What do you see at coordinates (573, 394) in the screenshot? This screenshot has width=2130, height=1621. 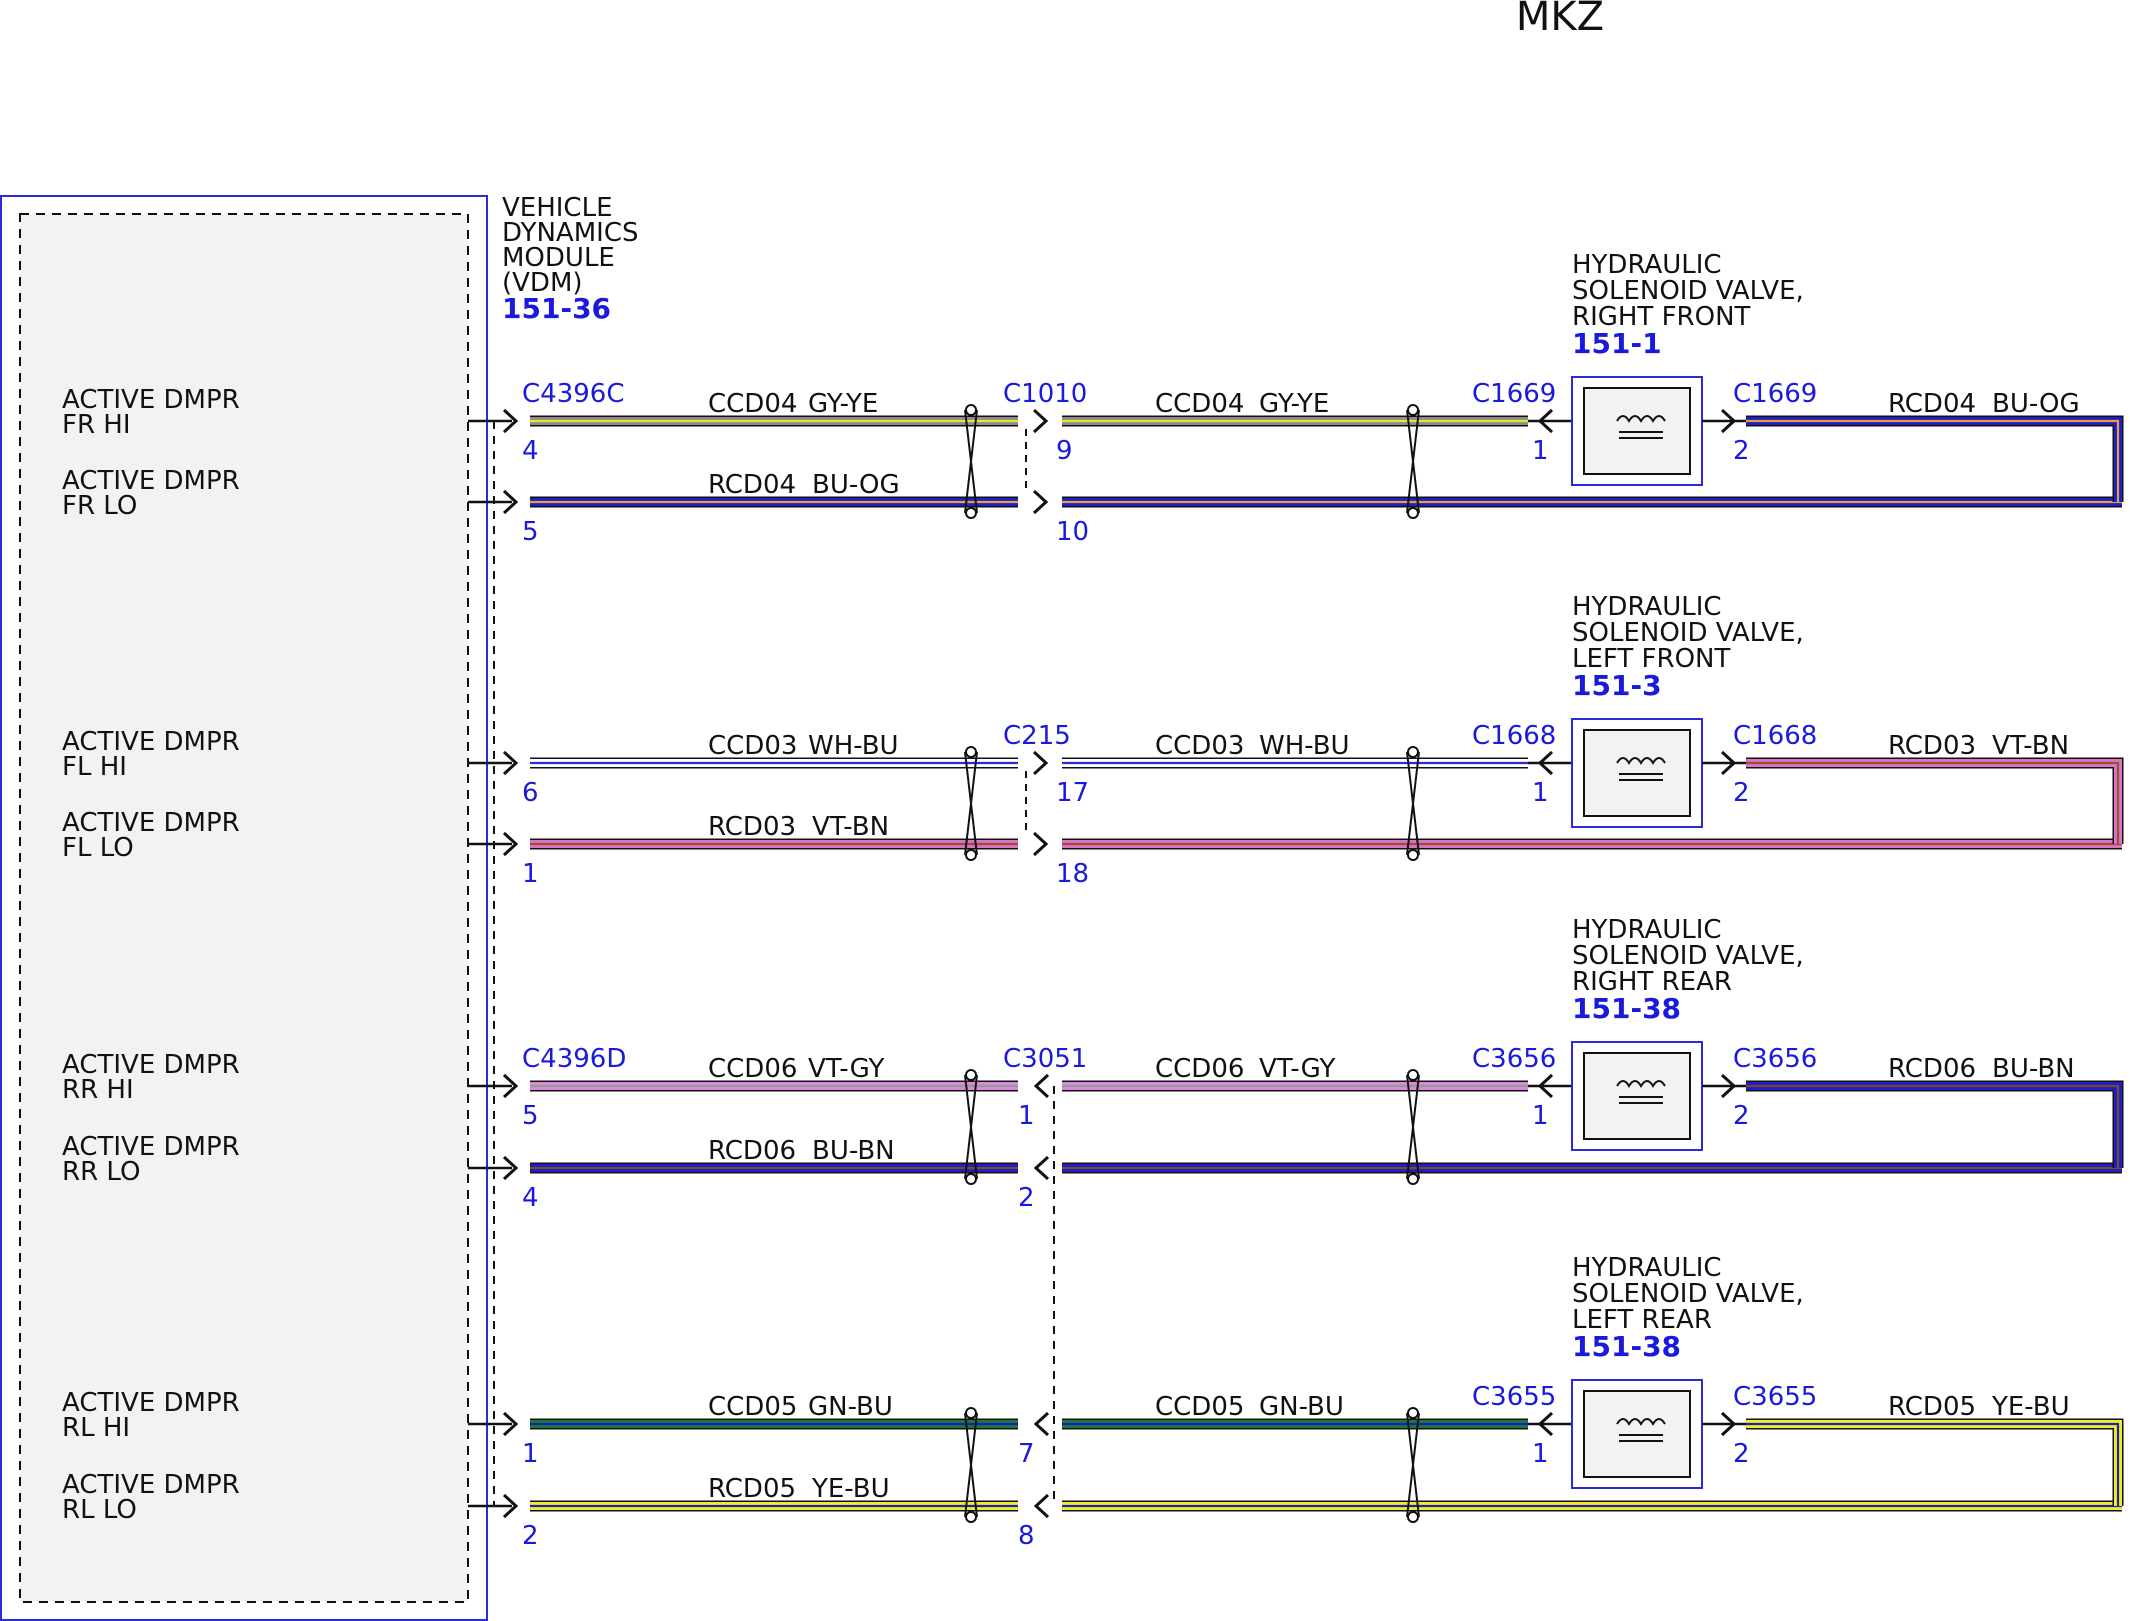 I see `vdm-connector-label: C4396C` at bounding box center [573, 394].